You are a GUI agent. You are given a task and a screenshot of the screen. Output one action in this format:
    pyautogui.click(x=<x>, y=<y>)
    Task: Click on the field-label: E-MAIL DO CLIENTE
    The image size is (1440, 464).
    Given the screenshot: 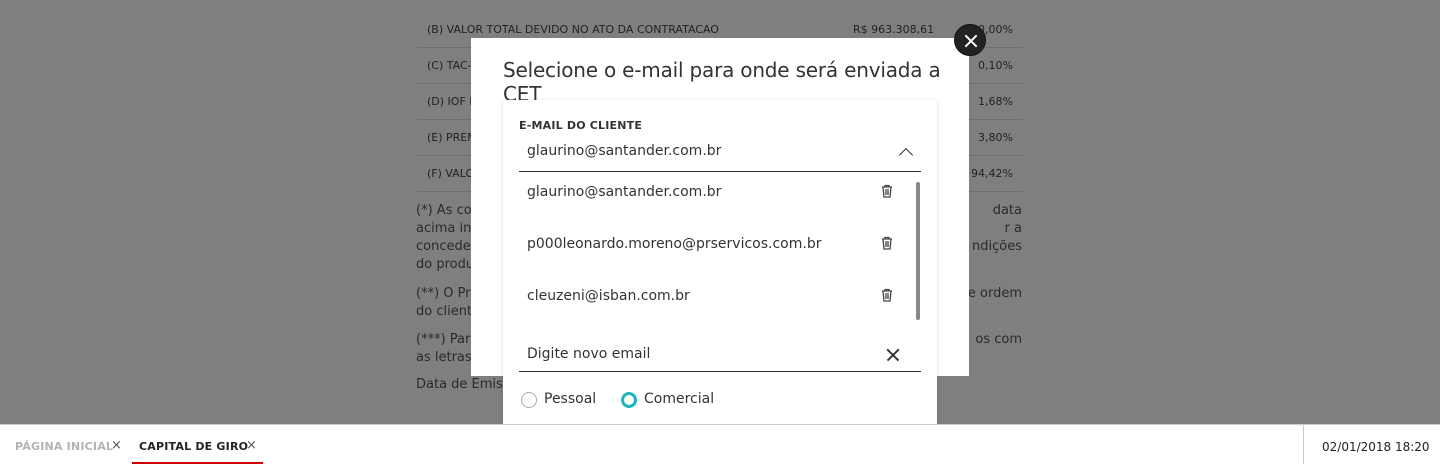 What is the action you would take?
    pyautogui.click(x=581, y=125)
    